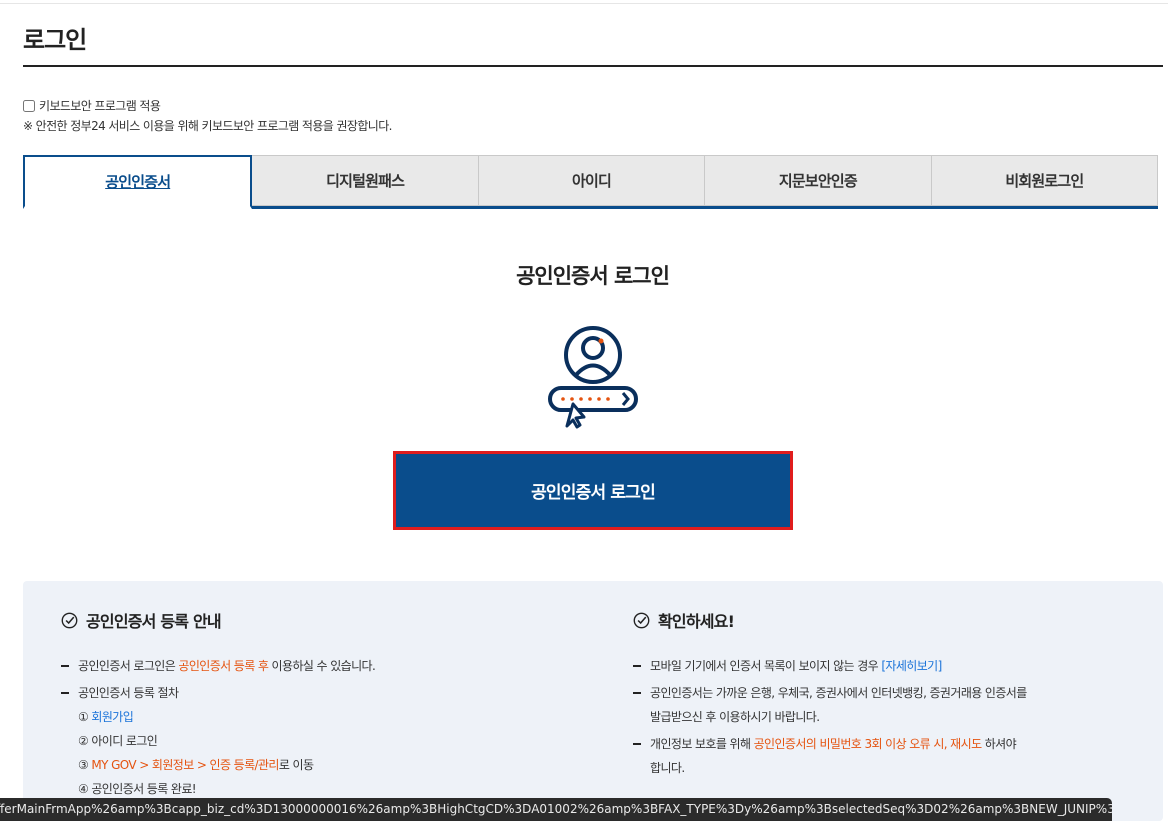 The image size is (1168, 821). Describe the element at coordinates (702, 744) in the screenshot. I see `item-text: 개인정보 보호를 위해` at that location.